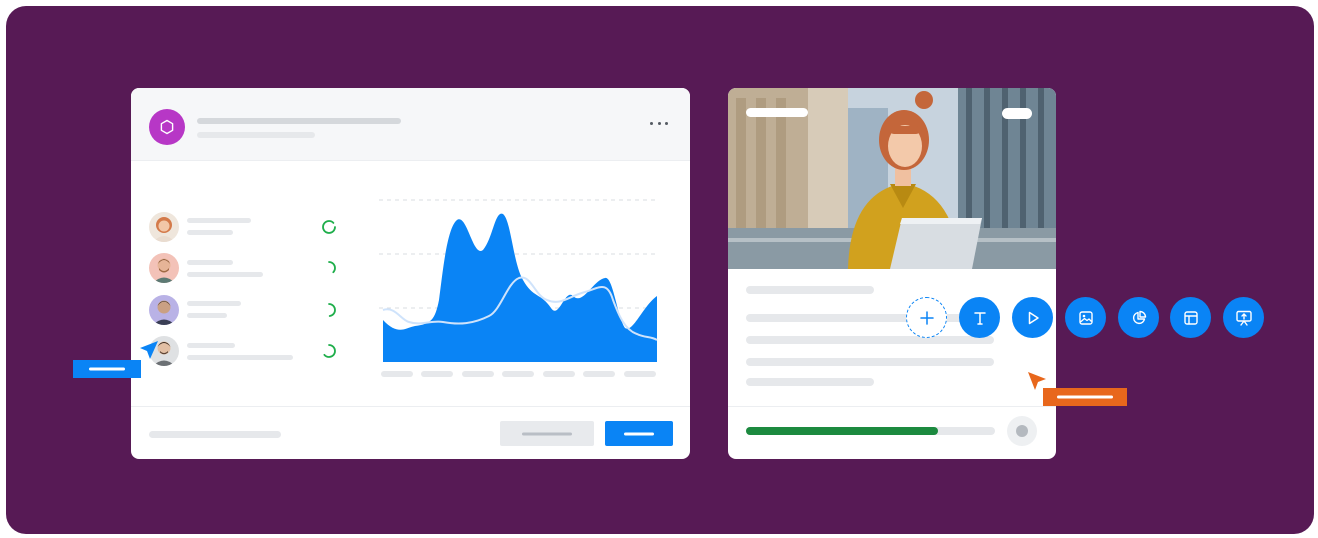 The width and height of the screenshot is (1318, 538). I want to click on woman-red-hair-avatar, so click(164, 227).